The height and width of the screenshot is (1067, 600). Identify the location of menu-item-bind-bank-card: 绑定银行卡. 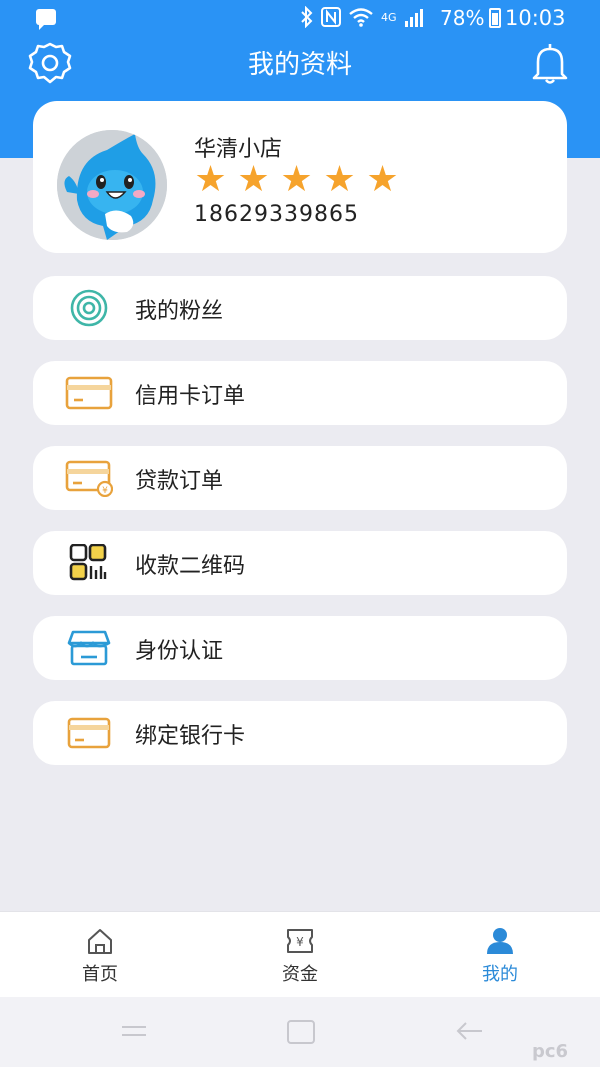
(300, 733).